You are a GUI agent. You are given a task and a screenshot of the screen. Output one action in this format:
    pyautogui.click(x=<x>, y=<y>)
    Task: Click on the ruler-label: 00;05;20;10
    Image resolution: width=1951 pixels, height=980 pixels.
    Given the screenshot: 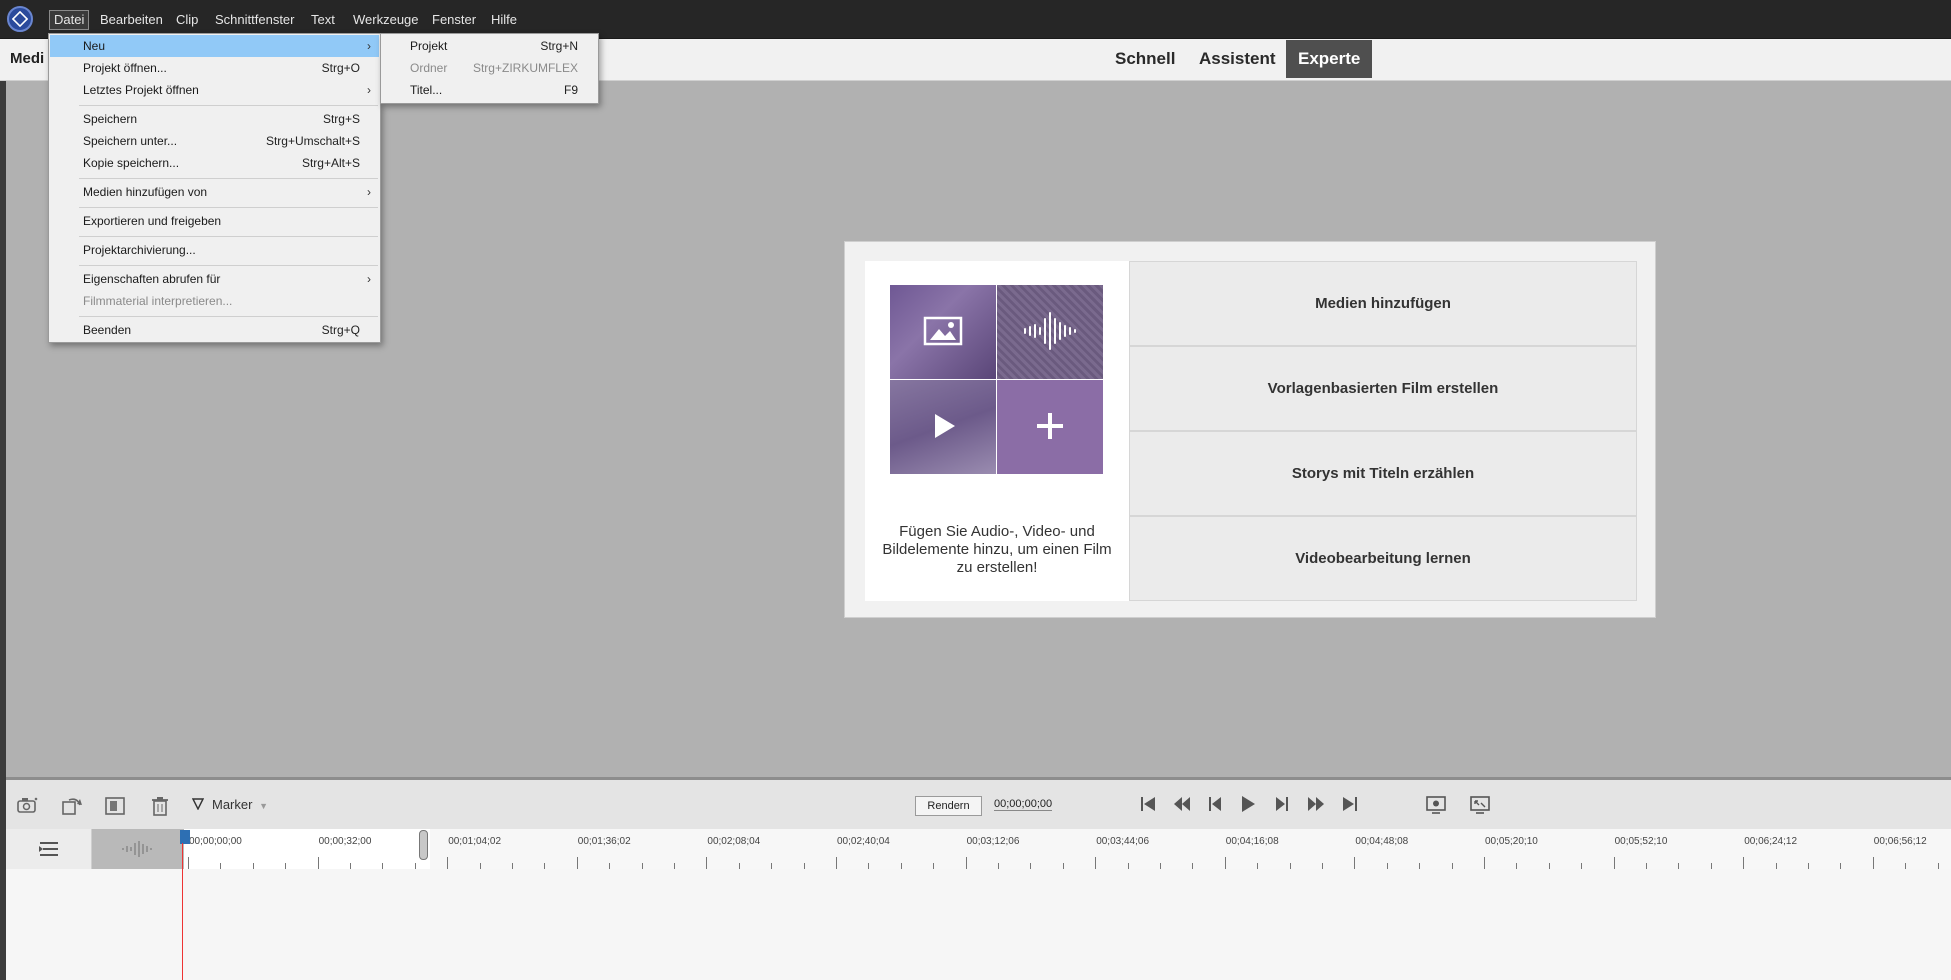 What is the action you would take?
    pyautogui.click(x=1511, y=841)
    